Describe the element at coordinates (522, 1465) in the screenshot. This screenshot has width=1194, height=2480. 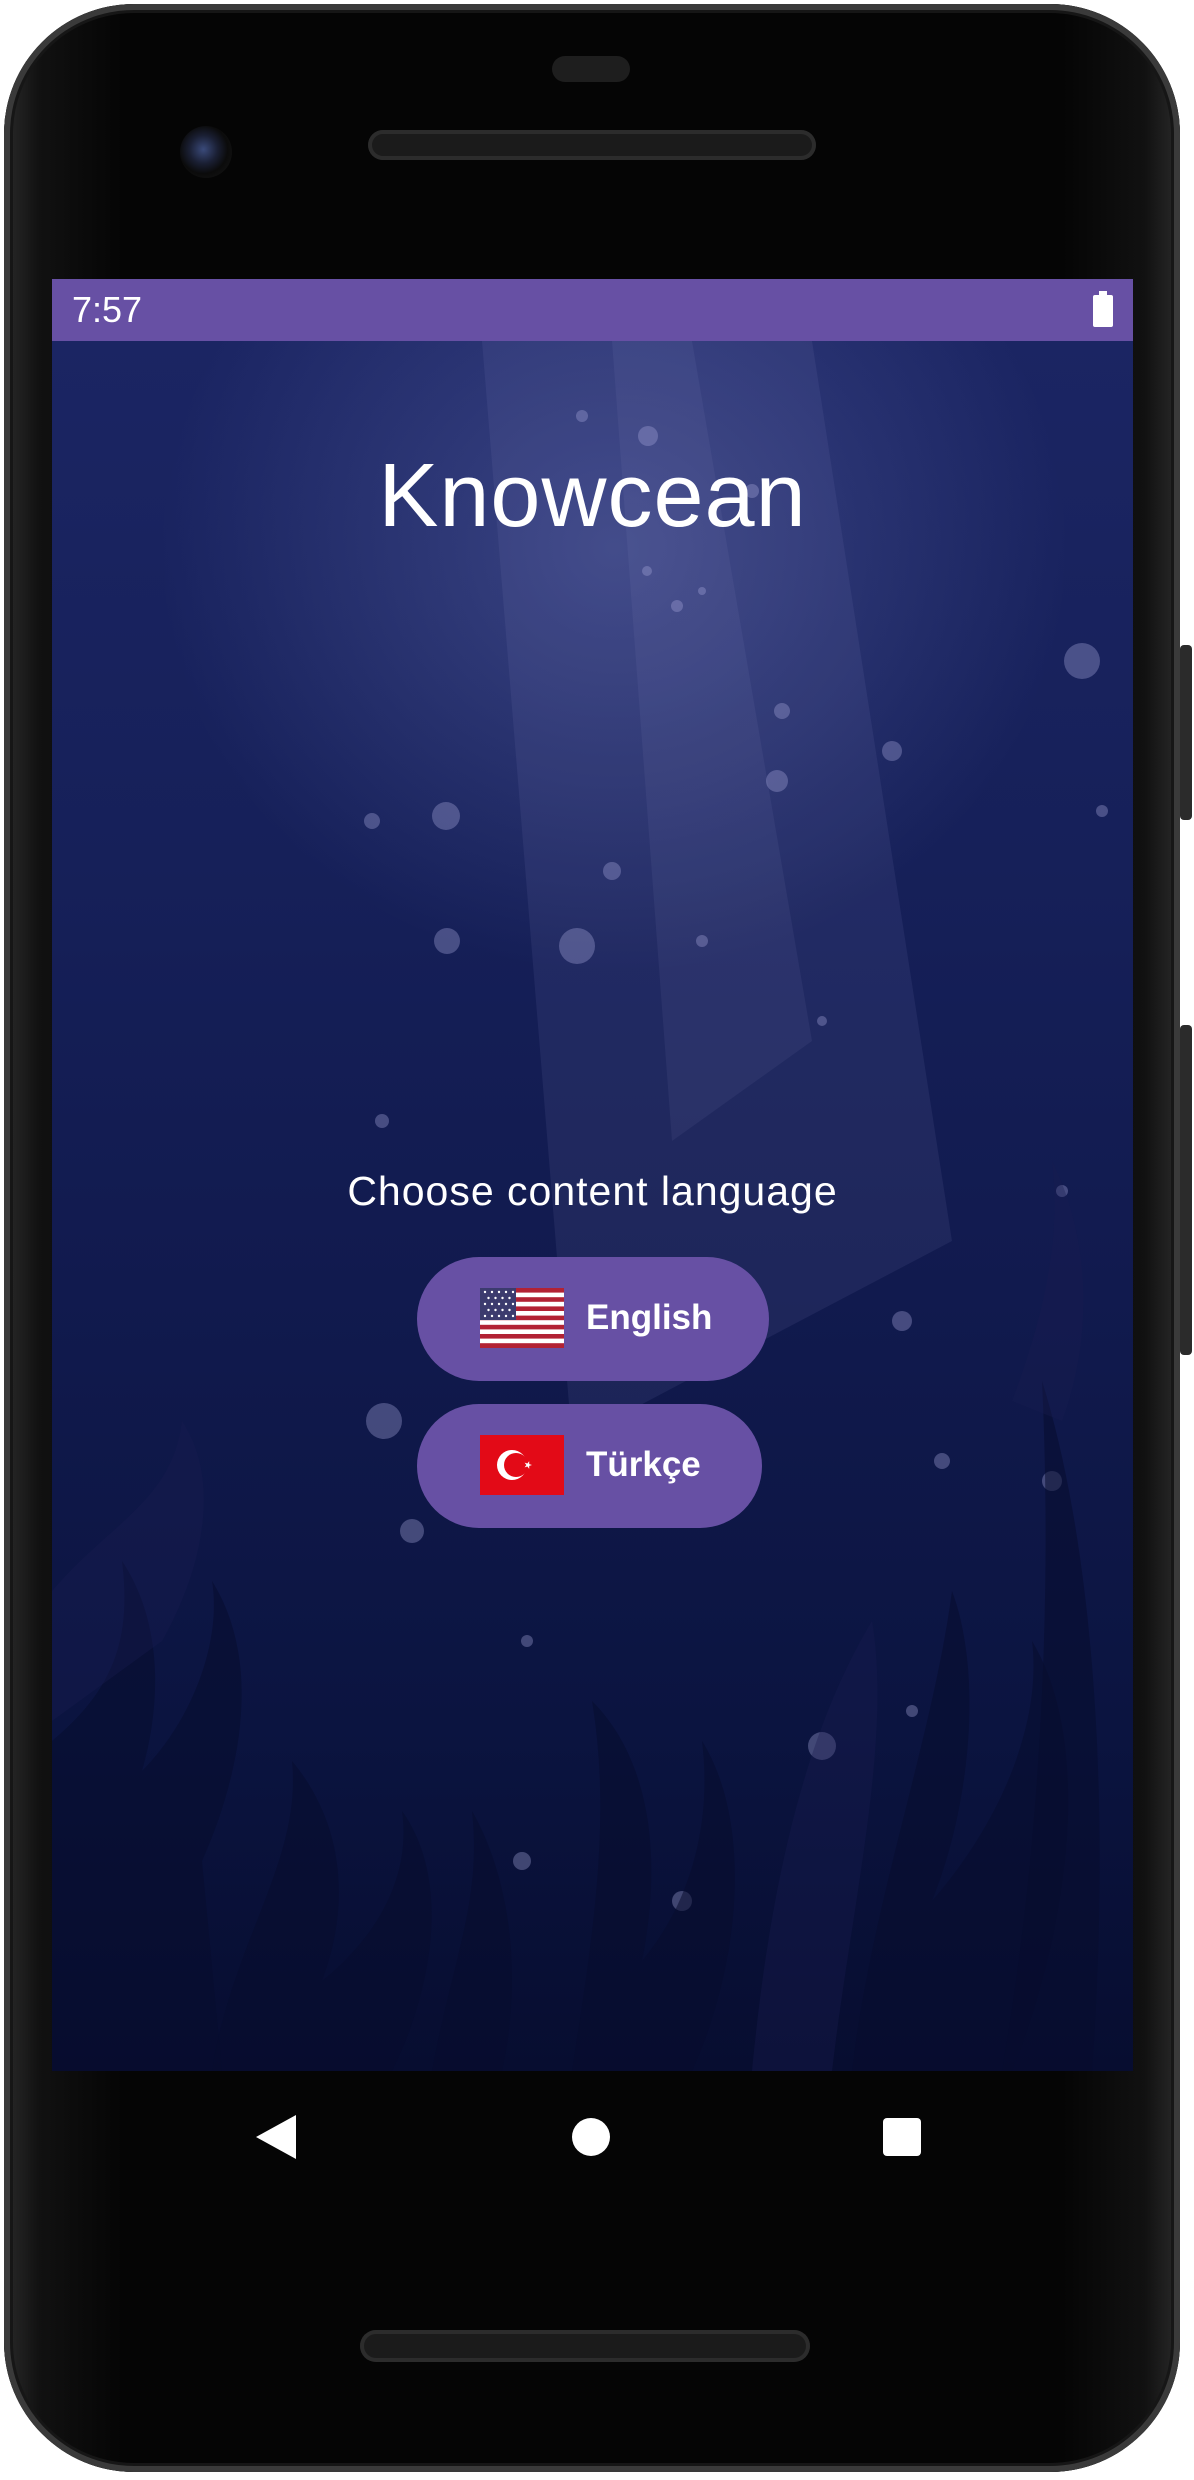
I see `turkey-flag-icon` at that location.